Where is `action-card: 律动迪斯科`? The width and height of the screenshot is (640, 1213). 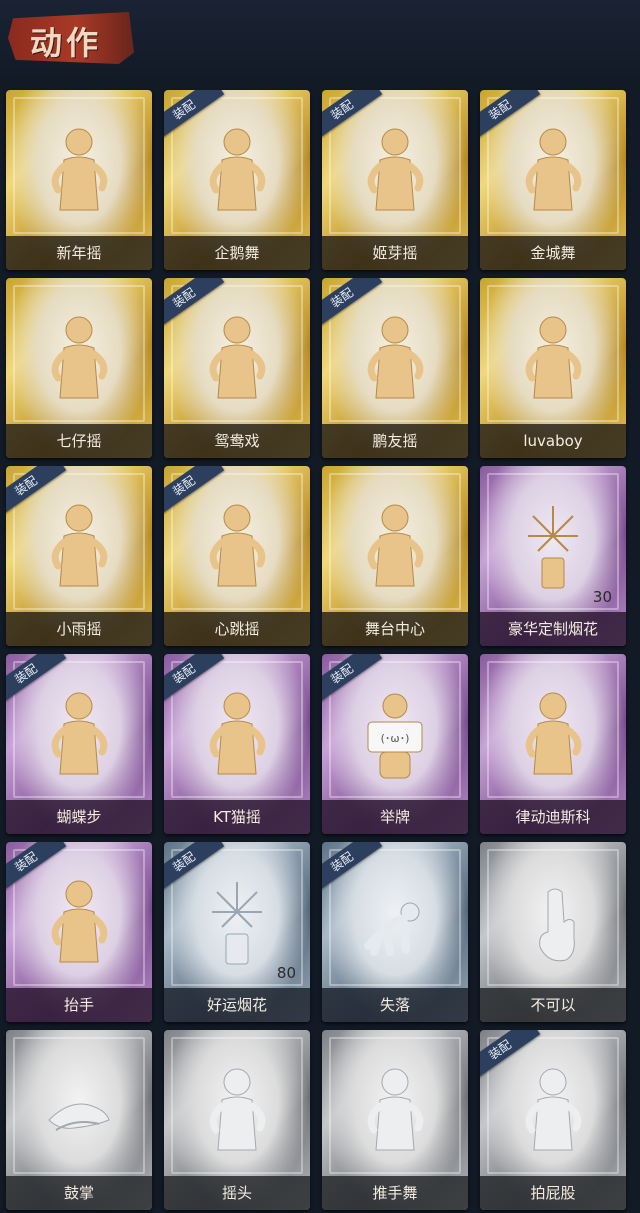
action-card: 律动迪斯科 is located at coordinates (553, 744).